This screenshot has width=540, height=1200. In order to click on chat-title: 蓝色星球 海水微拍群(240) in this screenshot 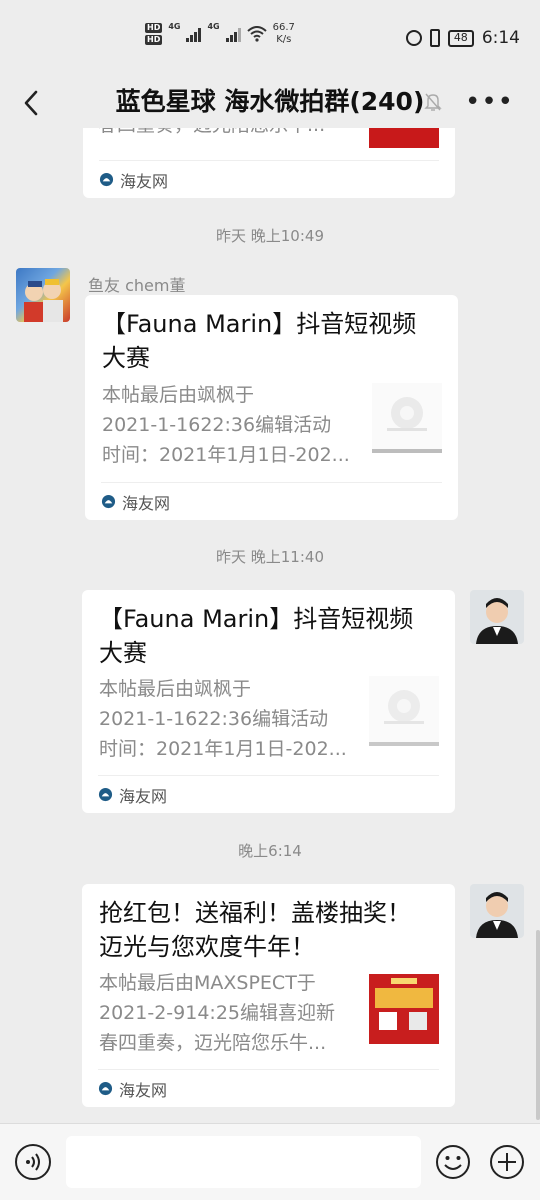, I will do `click(270, 101)`.